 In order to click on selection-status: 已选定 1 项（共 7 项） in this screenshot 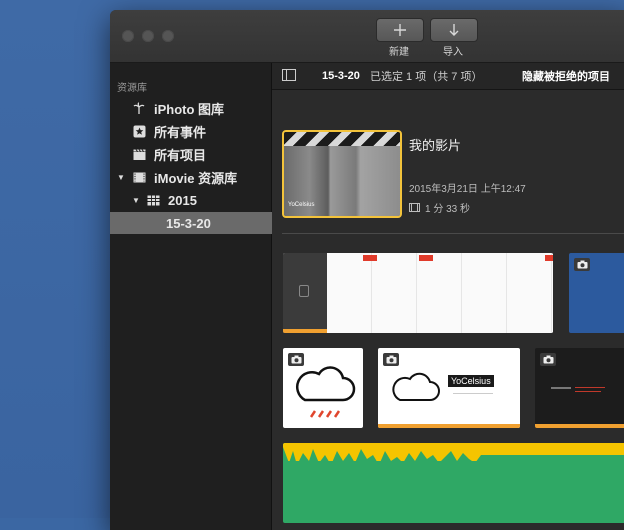, I will do `click(426, 77)`.